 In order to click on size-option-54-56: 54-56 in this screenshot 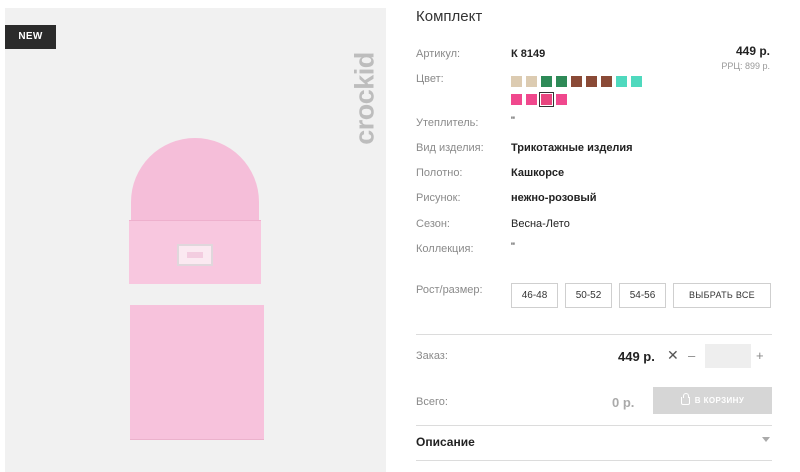, I will do `click(642, 295)`.